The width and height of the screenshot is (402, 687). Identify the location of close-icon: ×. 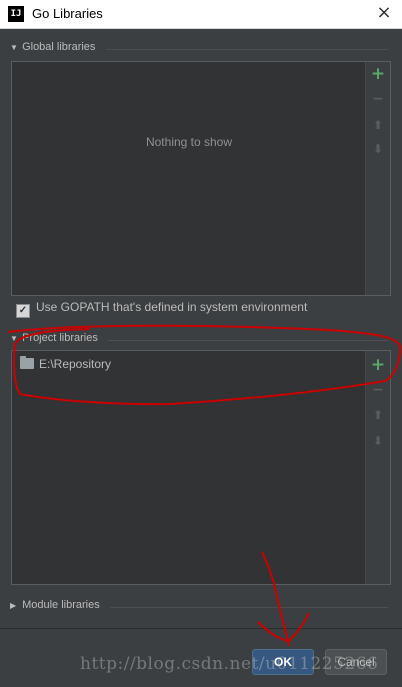
(384, 13).